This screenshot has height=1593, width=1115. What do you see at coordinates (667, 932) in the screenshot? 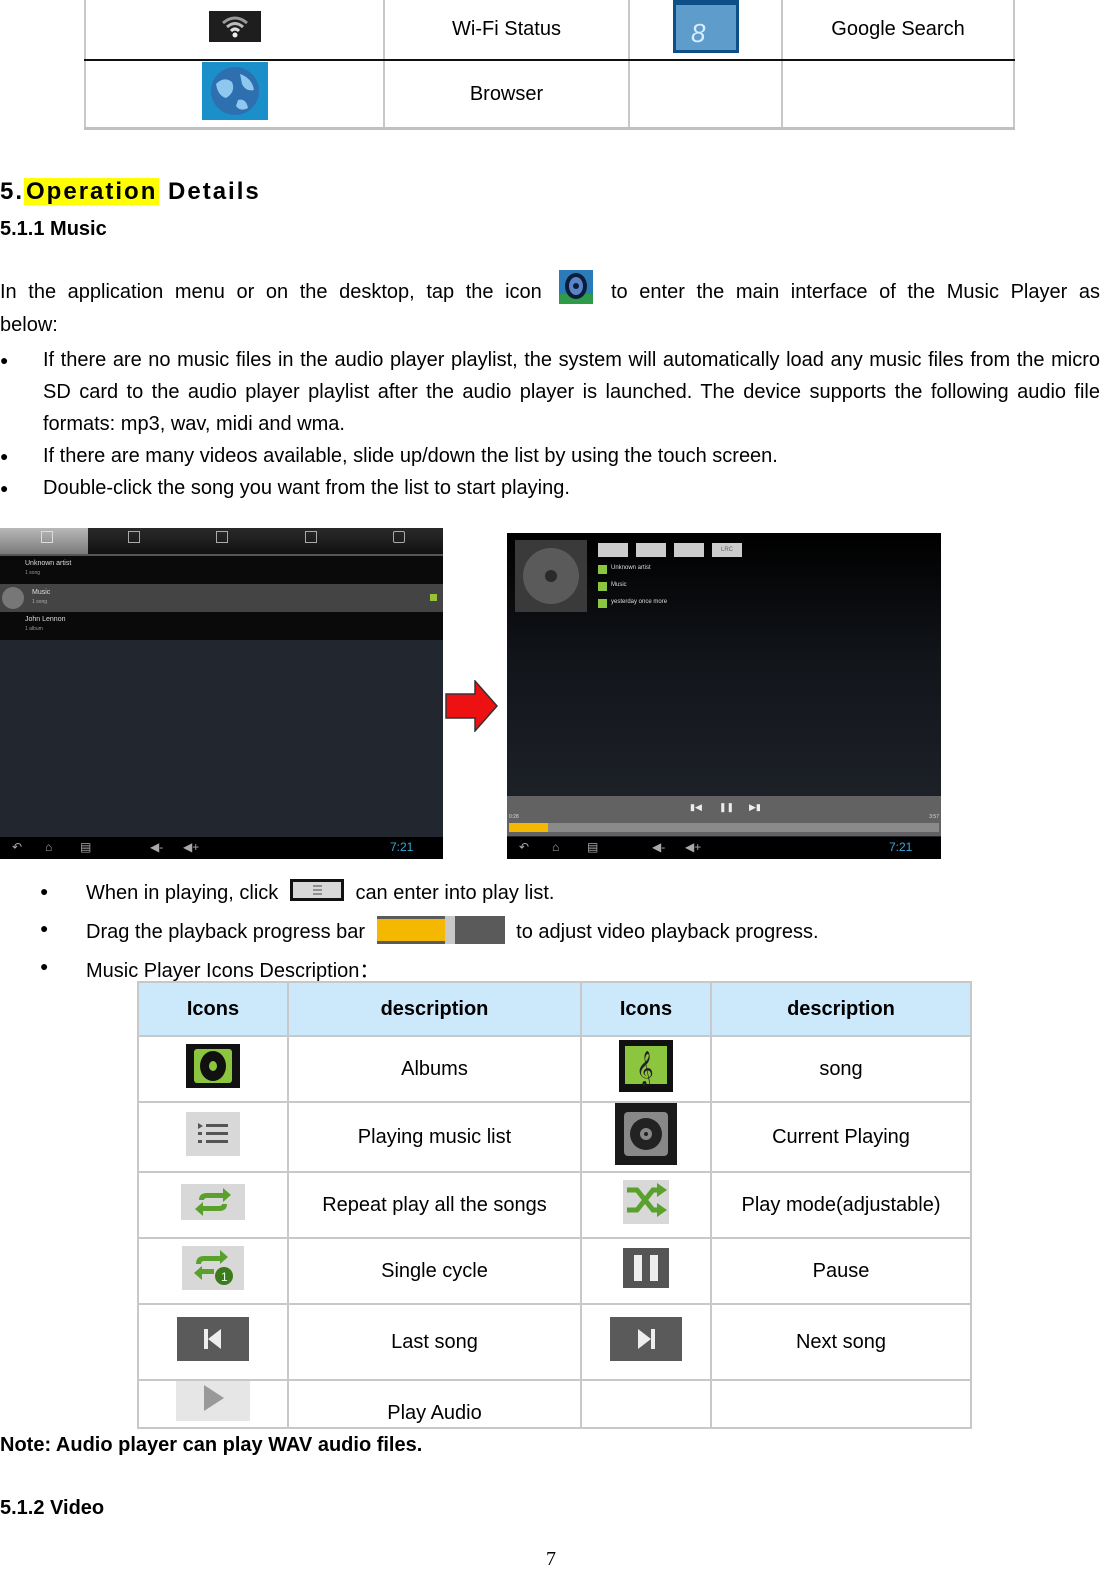
I see `bullet-text-after: to adjust video playback progress.` at bounding box center [667, 932].